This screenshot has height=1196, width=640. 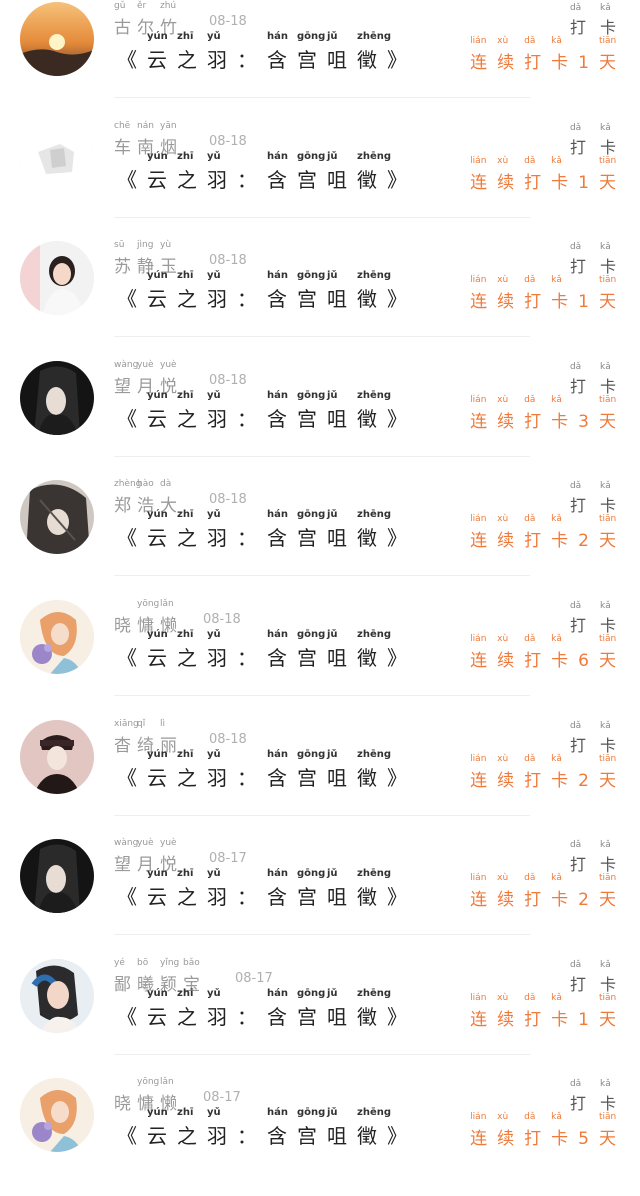 I want to click on name-pinyin: yuè, so click(x=168, y=843).